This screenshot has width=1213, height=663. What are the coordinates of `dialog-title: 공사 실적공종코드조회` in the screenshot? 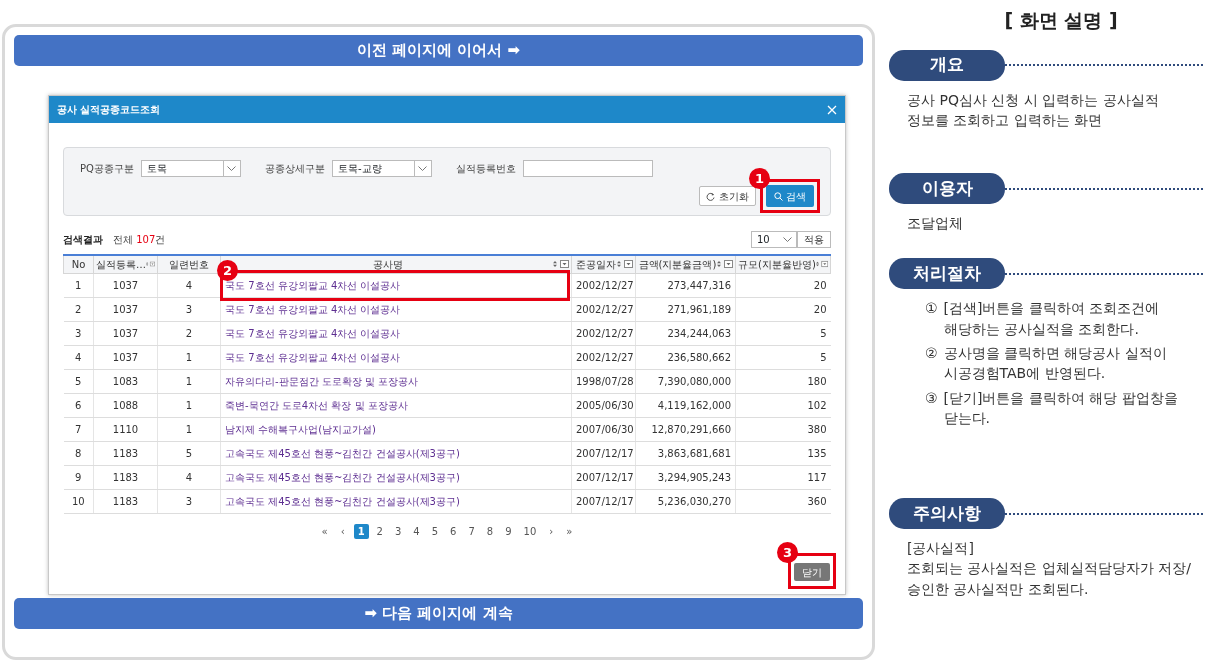 It's located at (109, 110).